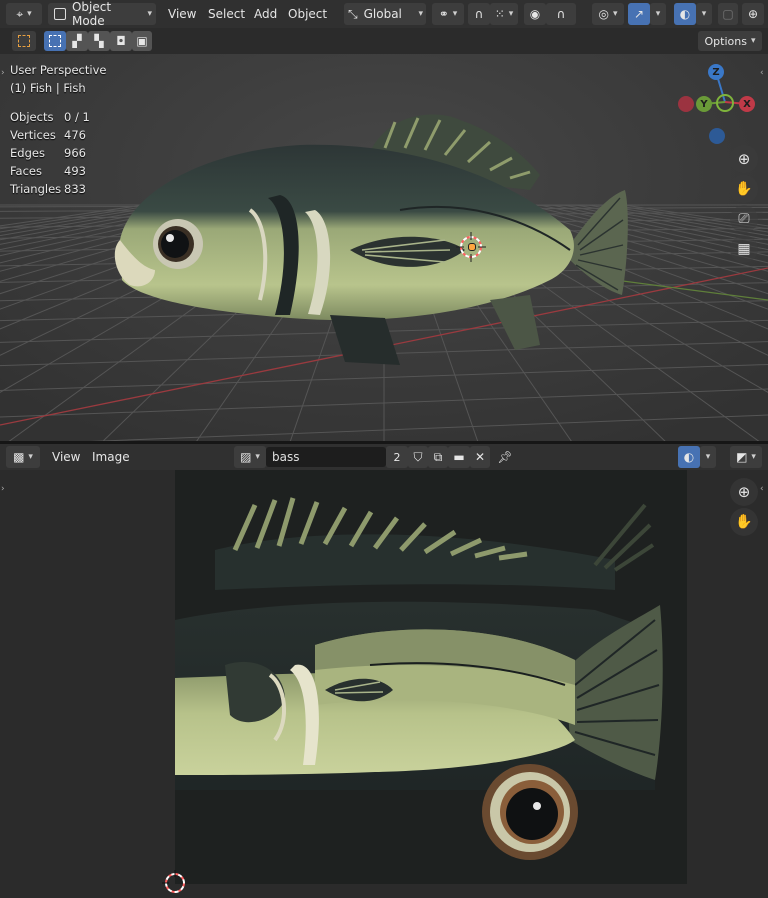  I want to click on camera-view-button: ⎚, so click(744, 219).